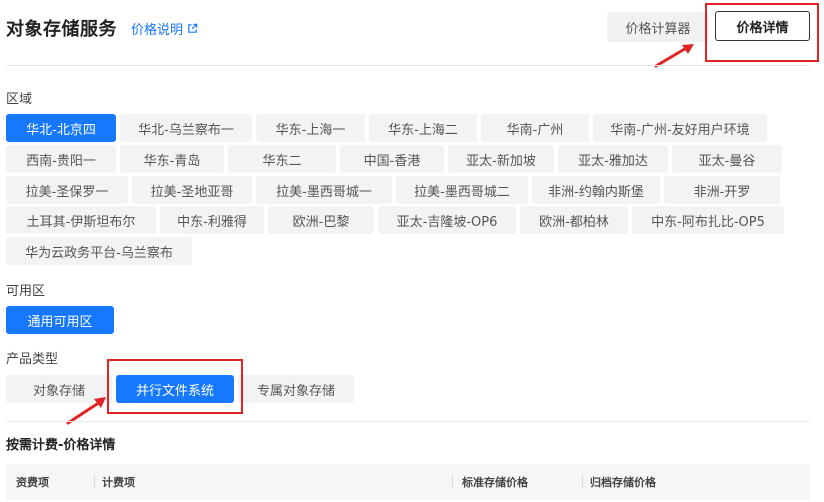 The image size is (824, 502). Describe the element at coordinates (32, 359) in the screenshot. I see `product-type-label: 产品类型` at that location.